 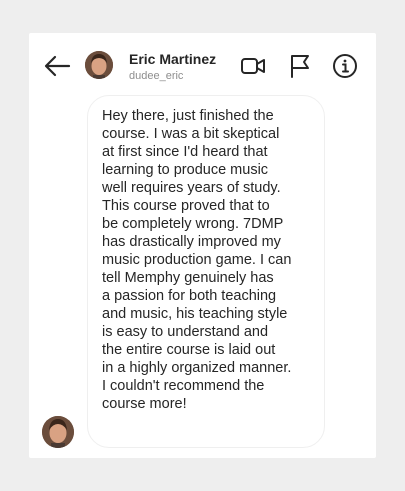 What do you see at coordinates (57, 66) in the screenshot?
I see `arrow-left-icon` at bounding box center [57, 66].